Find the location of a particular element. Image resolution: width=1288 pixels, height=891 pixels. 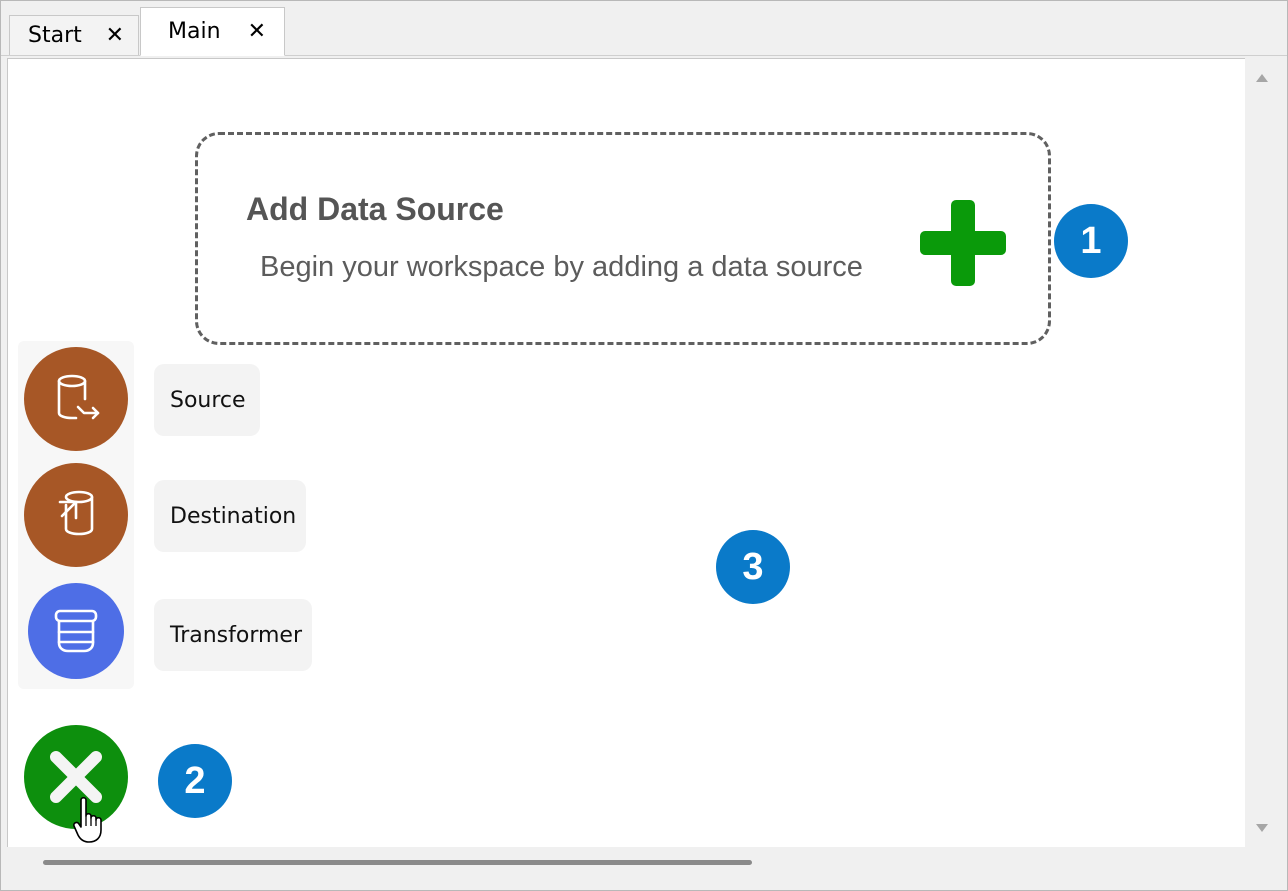

hand-pointer-icon is located at coordinates (87, 819).